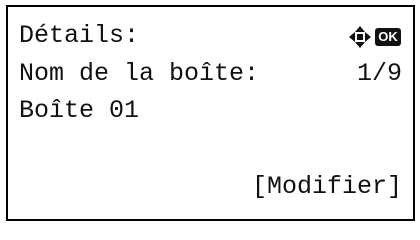 The image size is (420, 240). What do you see at coordinates (79, 35) in the screenshot?
I see `screen-title: Détails:` at bounding box center [79, 35].